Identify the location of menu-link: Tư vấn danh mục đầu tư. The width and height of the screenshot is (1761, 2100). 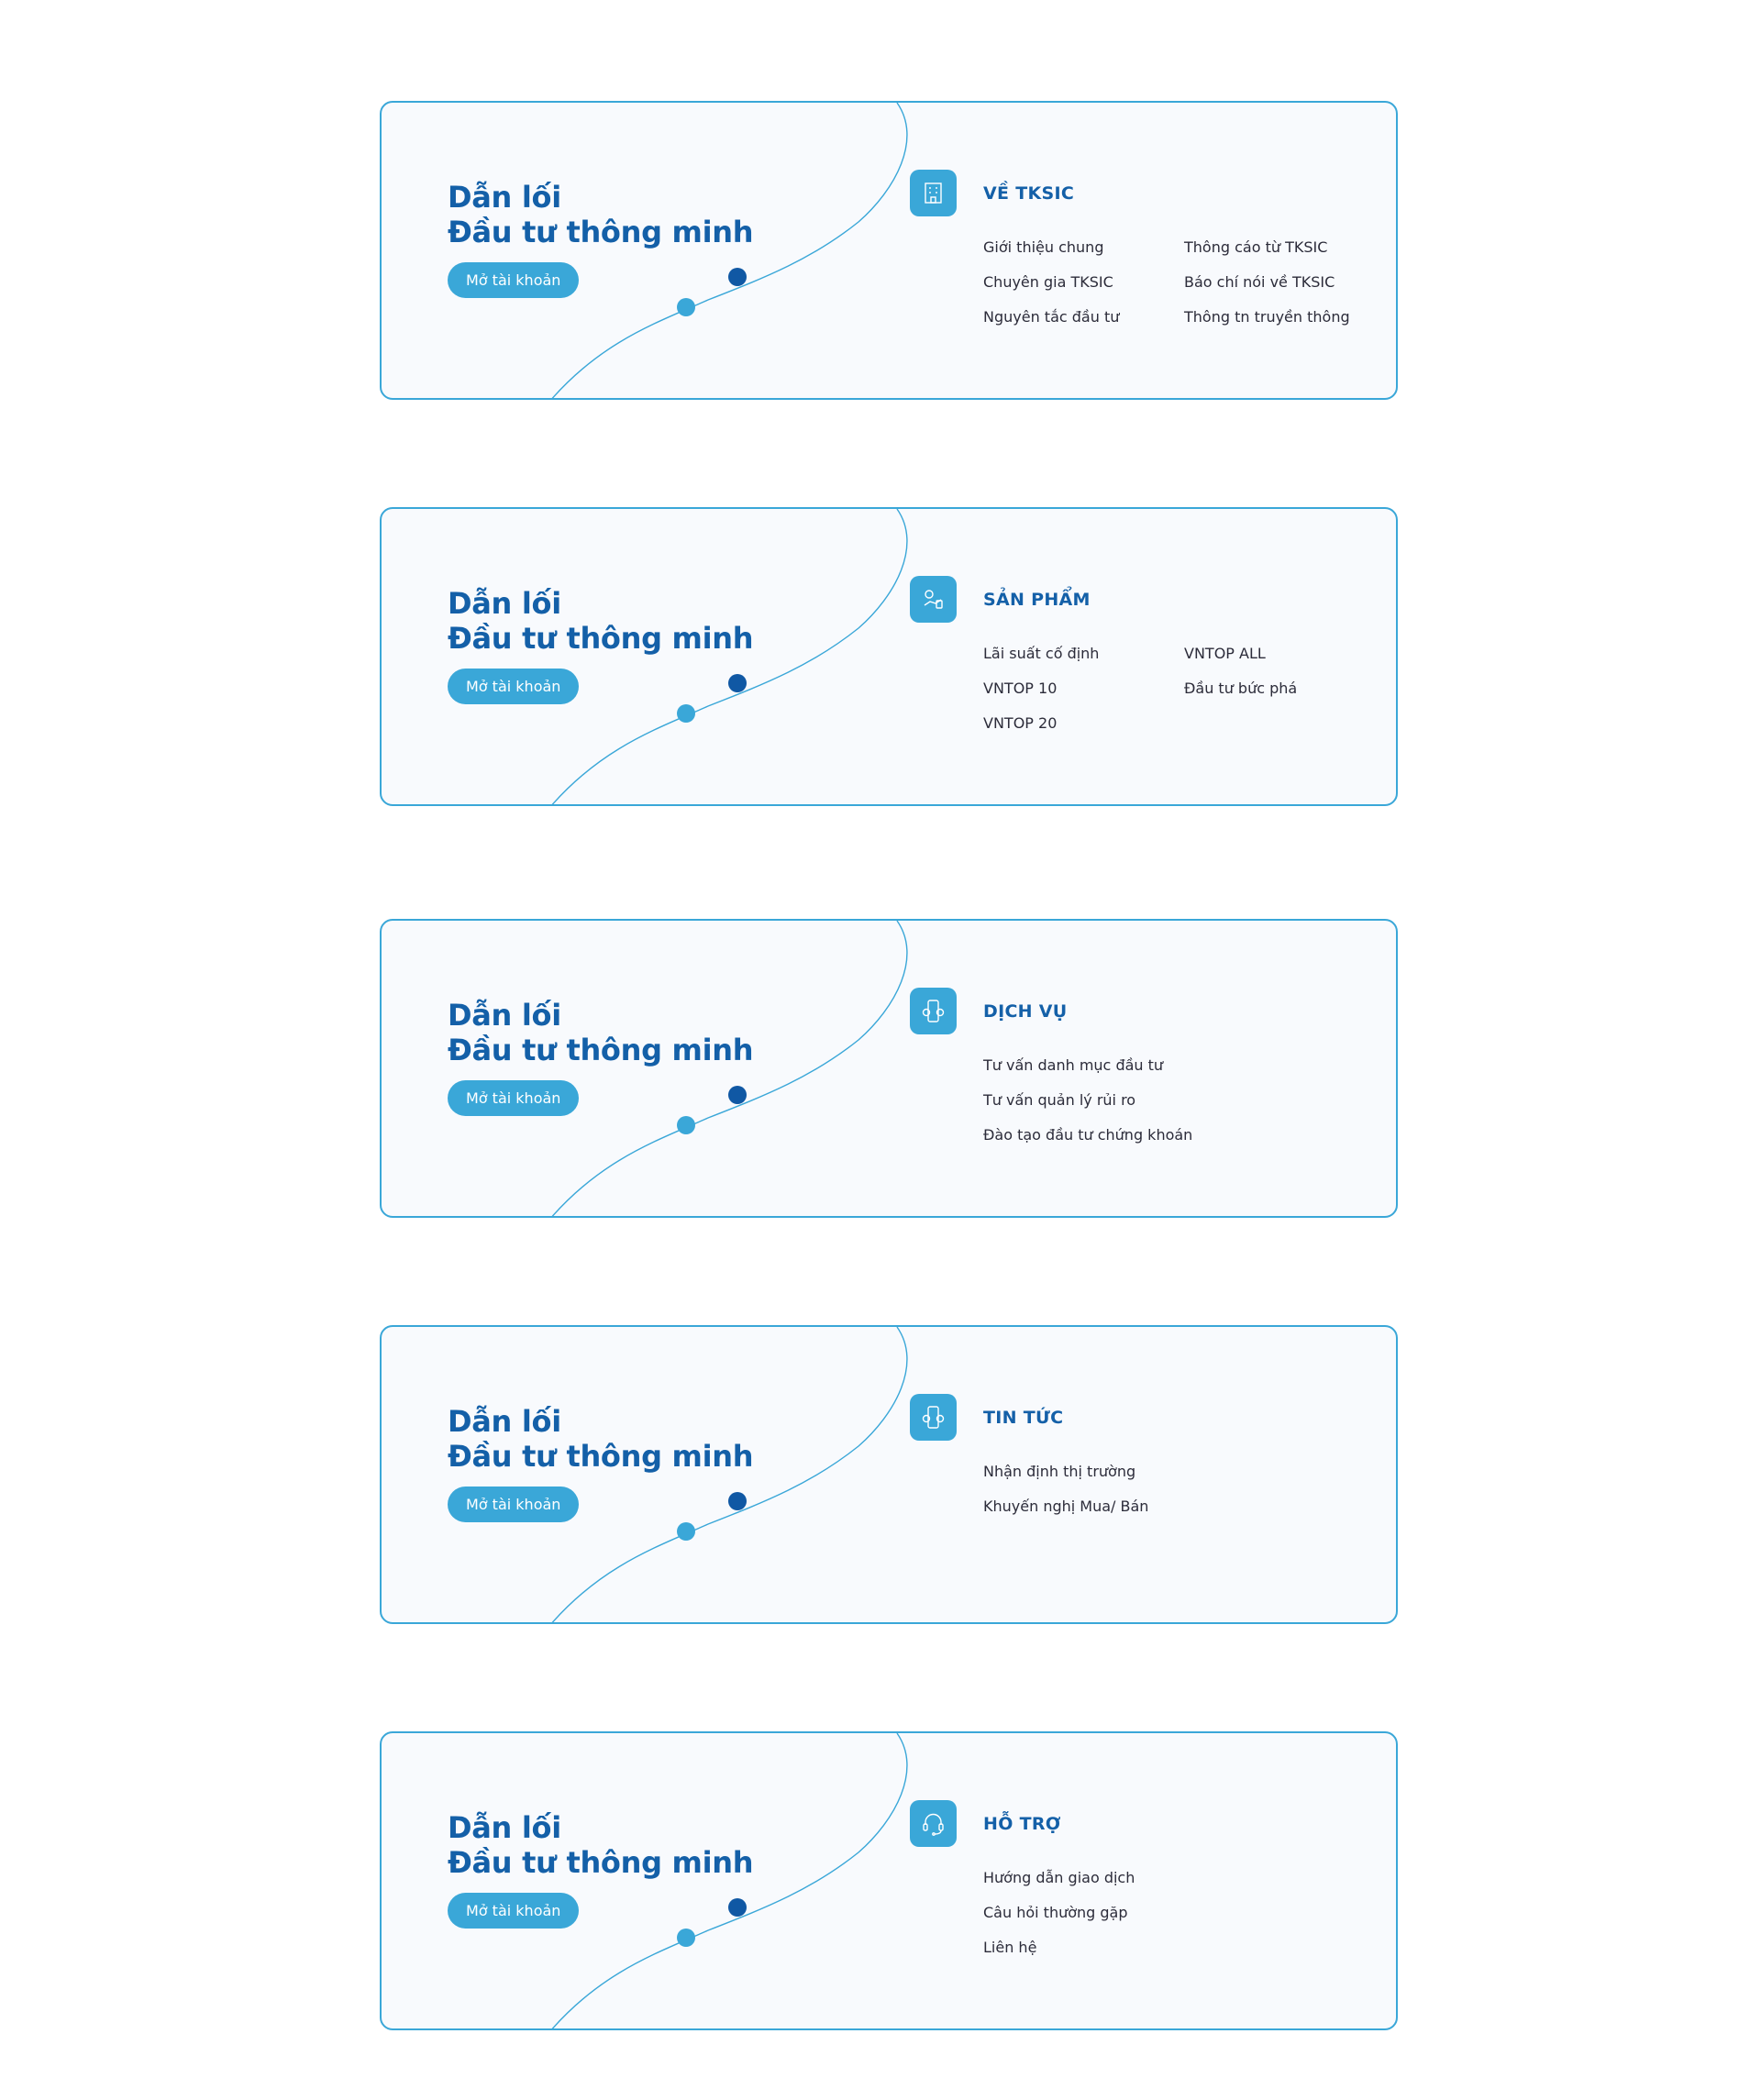
(1073, 1065).